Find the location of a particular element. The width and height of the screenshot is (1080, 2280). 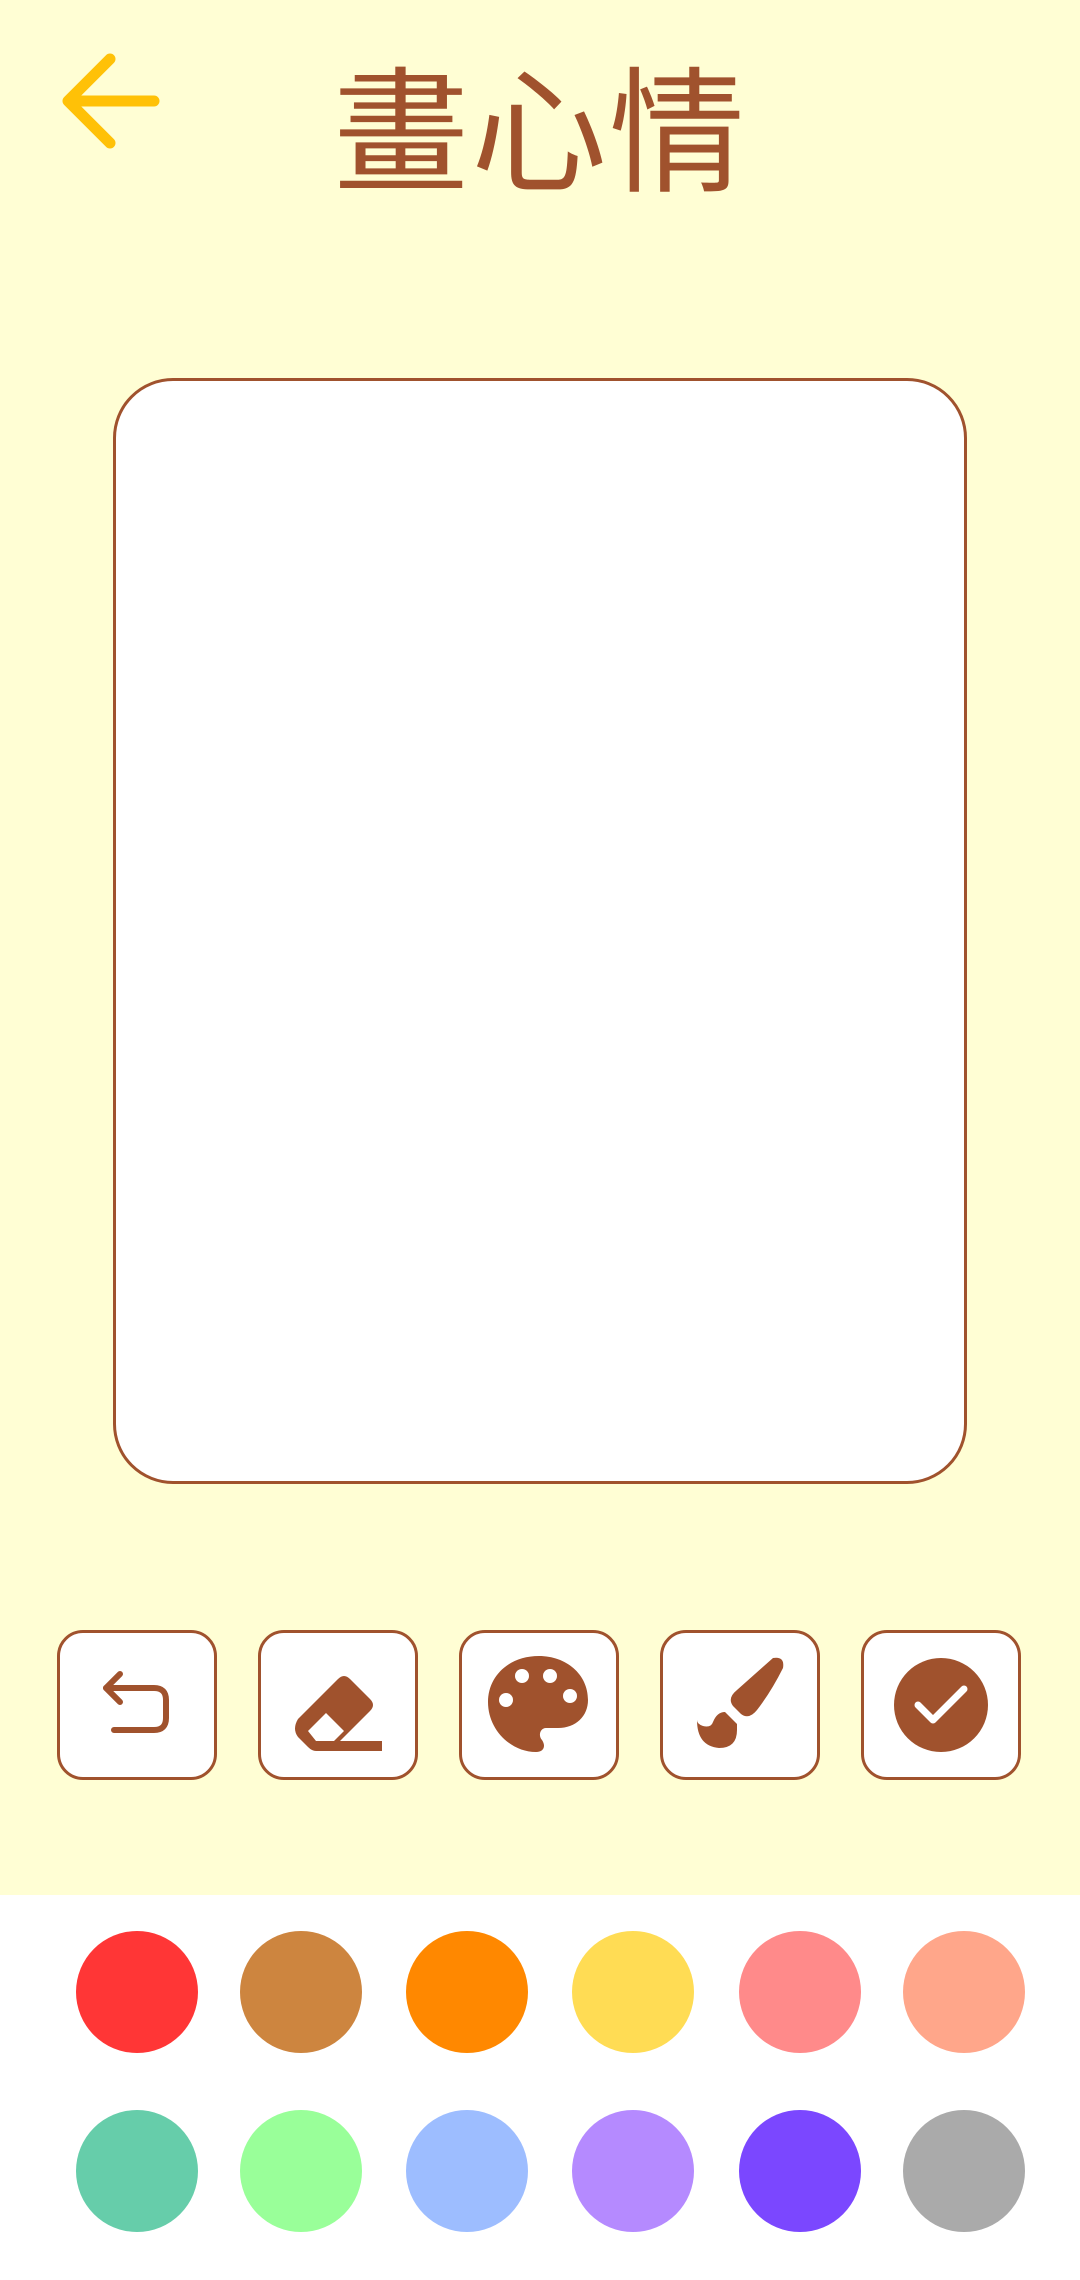

brush-button is located at coordinates (740, 1705).